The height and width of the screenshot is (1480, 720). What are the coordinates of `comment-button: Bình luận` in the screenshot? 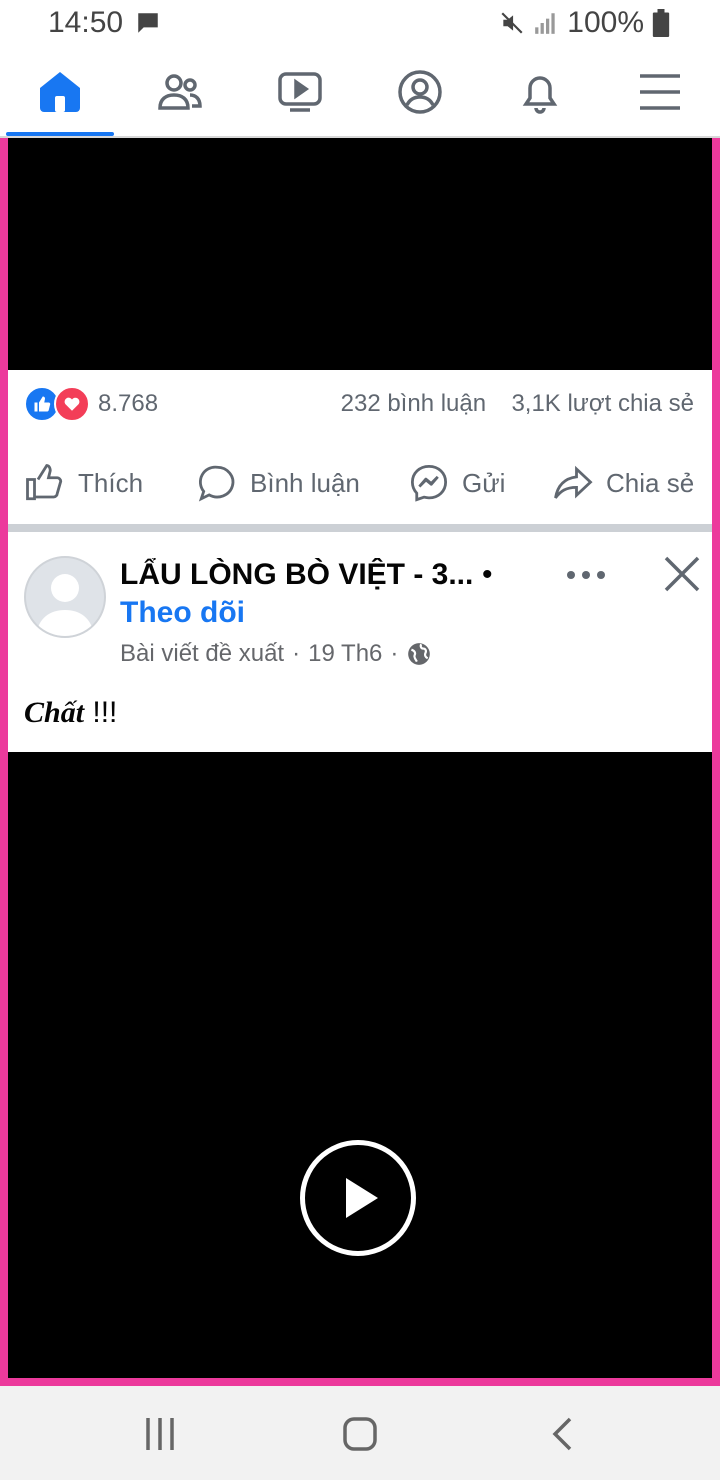 It's located at (278, 483).